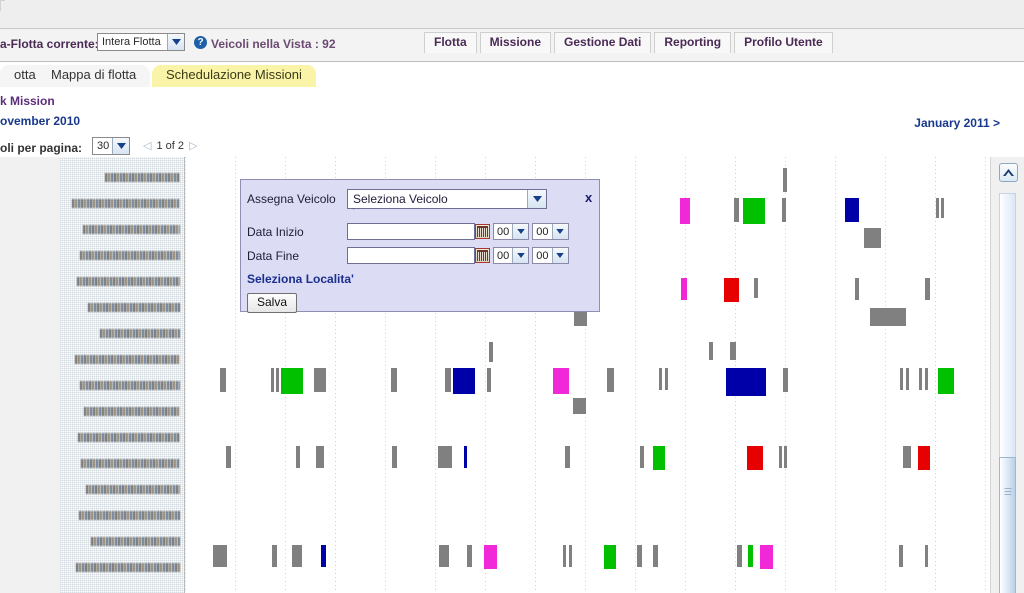 This screenshot has height=593, width=1024. I want to click on assign-vehicle-select: Seleziona Veicolo, so click(447, 199).